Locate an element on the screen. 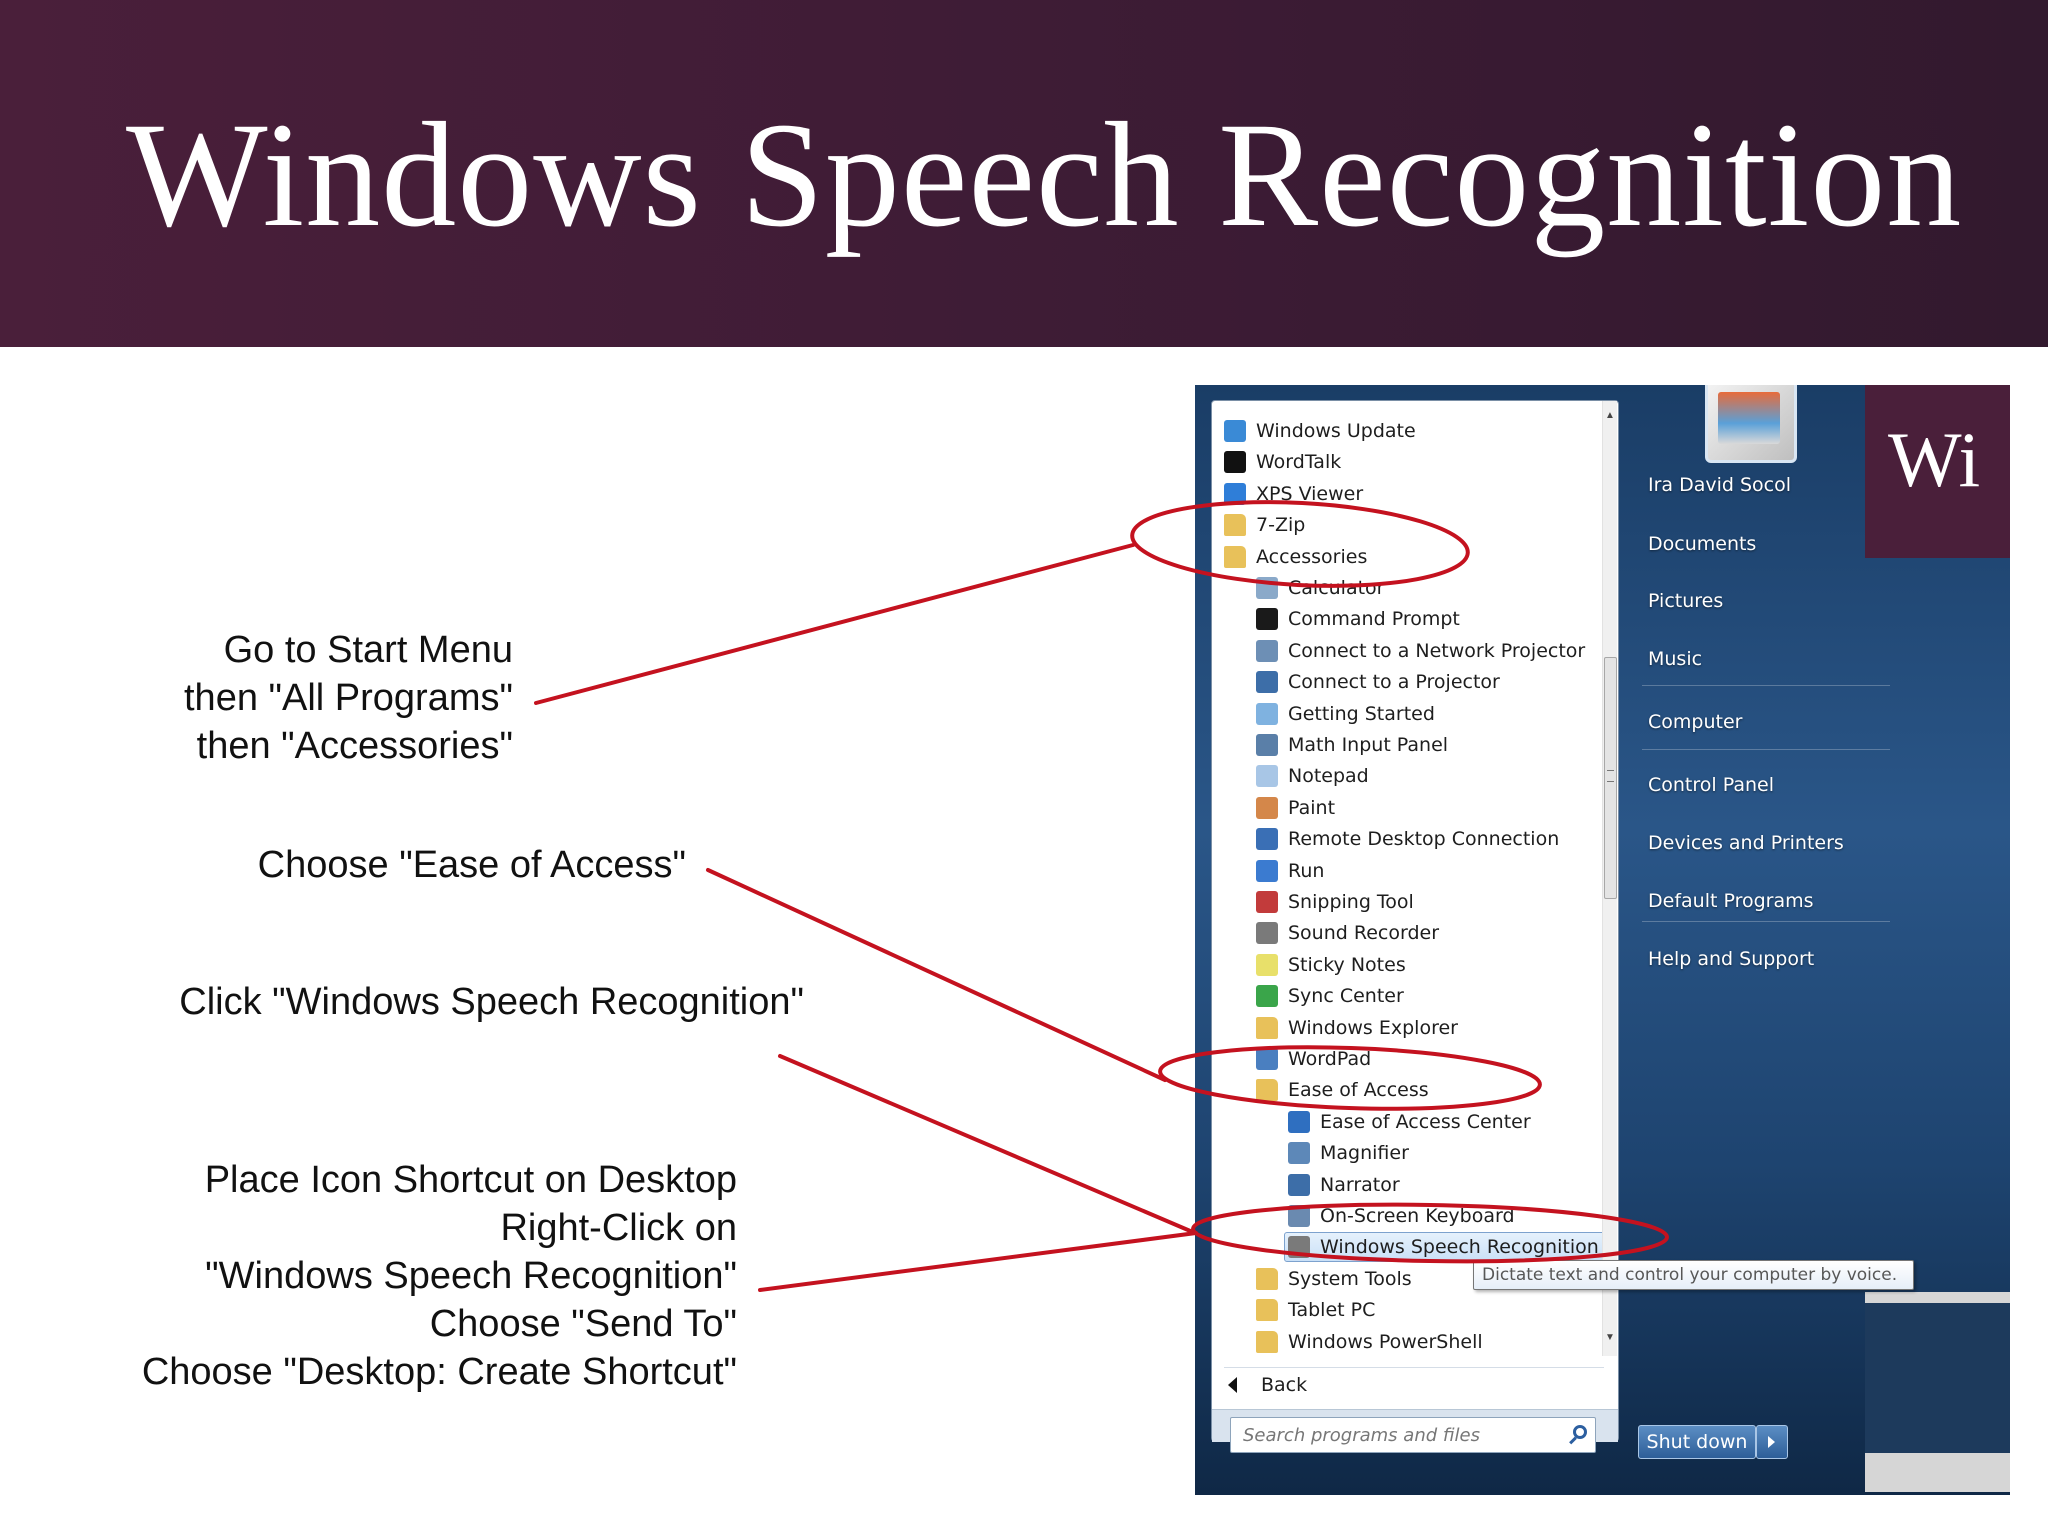 This screenshot has width=2048, height=1536. pointer-line-speech-recognition is located at coordinates (987, 1144).